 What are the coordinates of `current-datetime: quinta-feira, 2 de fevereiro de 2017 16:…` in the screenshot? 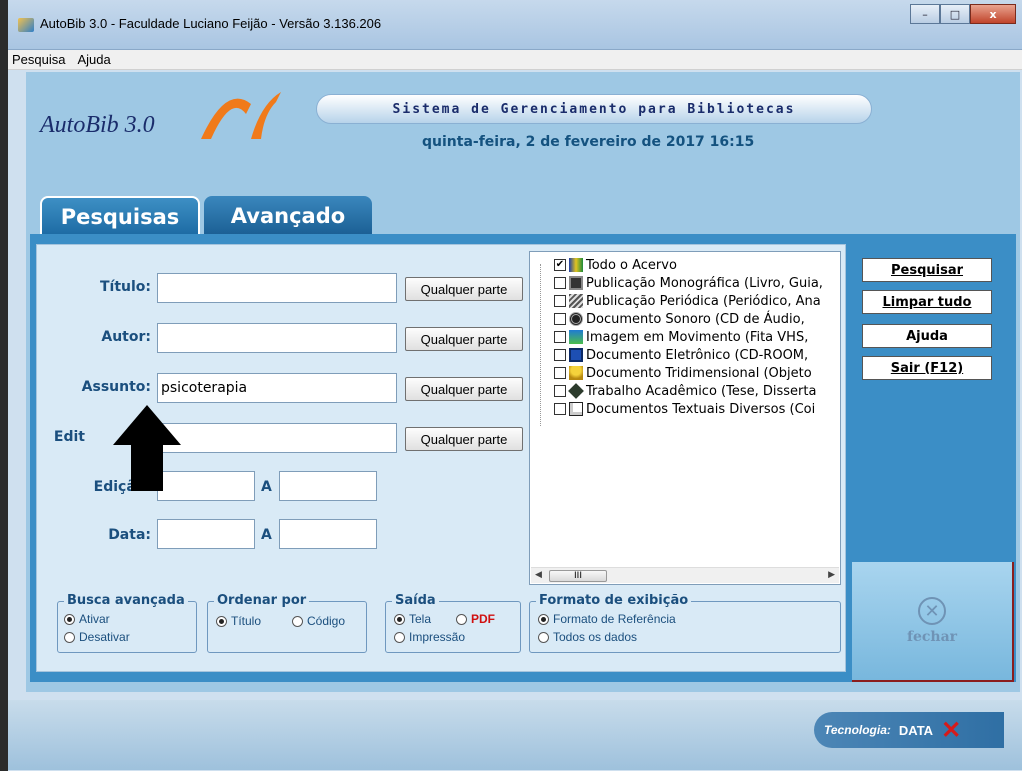 It's located at (588, 142).